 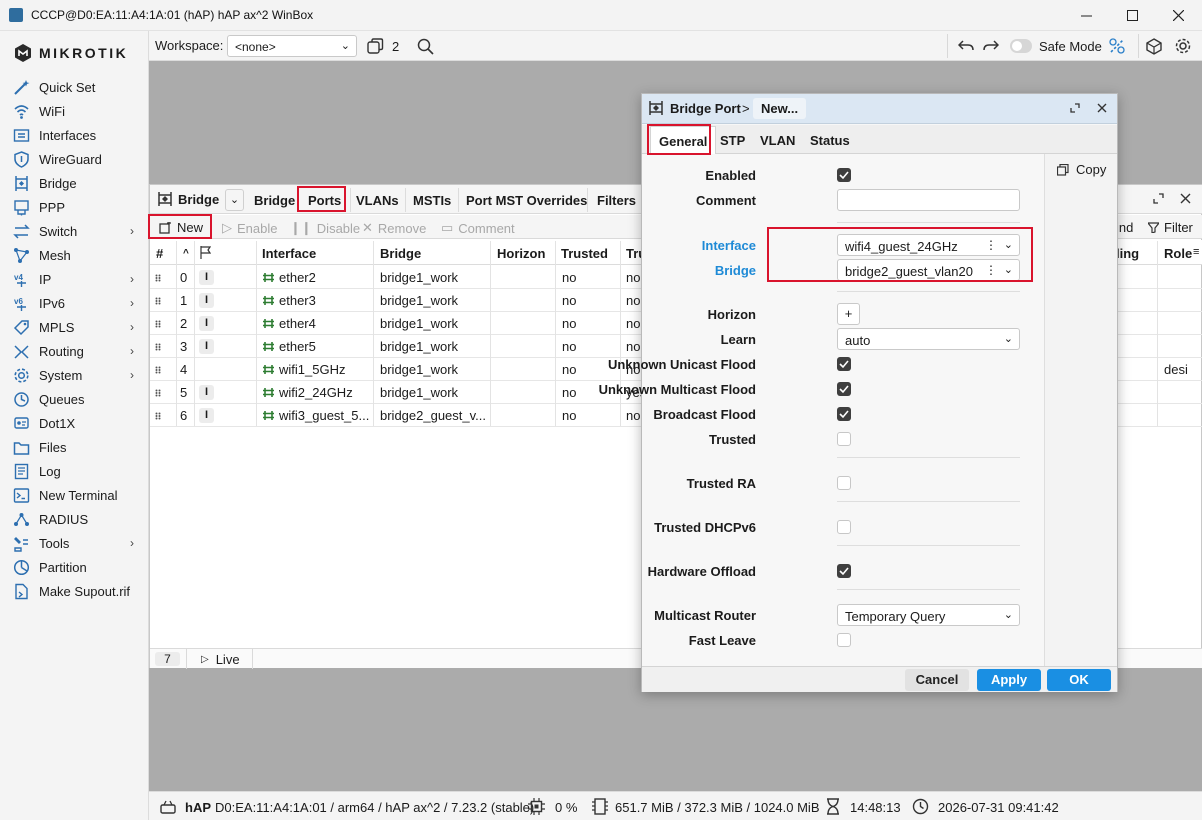 I want to click on sidebar-item-ip: v4 IP ›, so click(x=74, y=279).